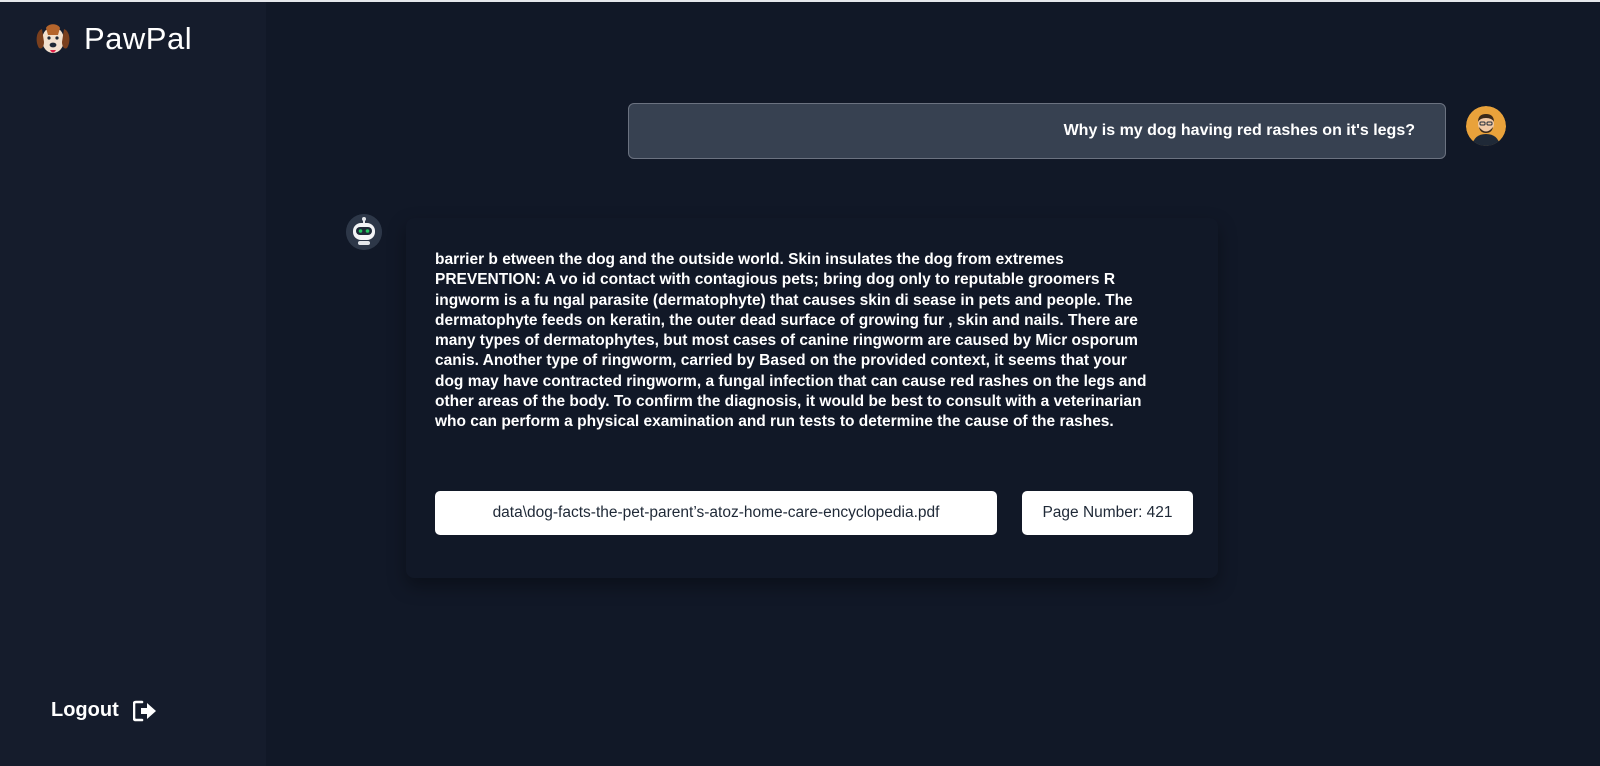 The width and height of the screenshot is (1600, 766). Describe the element at coordinates (85, 710) in the screenshot. I see `logout-label: Logout` at that location.